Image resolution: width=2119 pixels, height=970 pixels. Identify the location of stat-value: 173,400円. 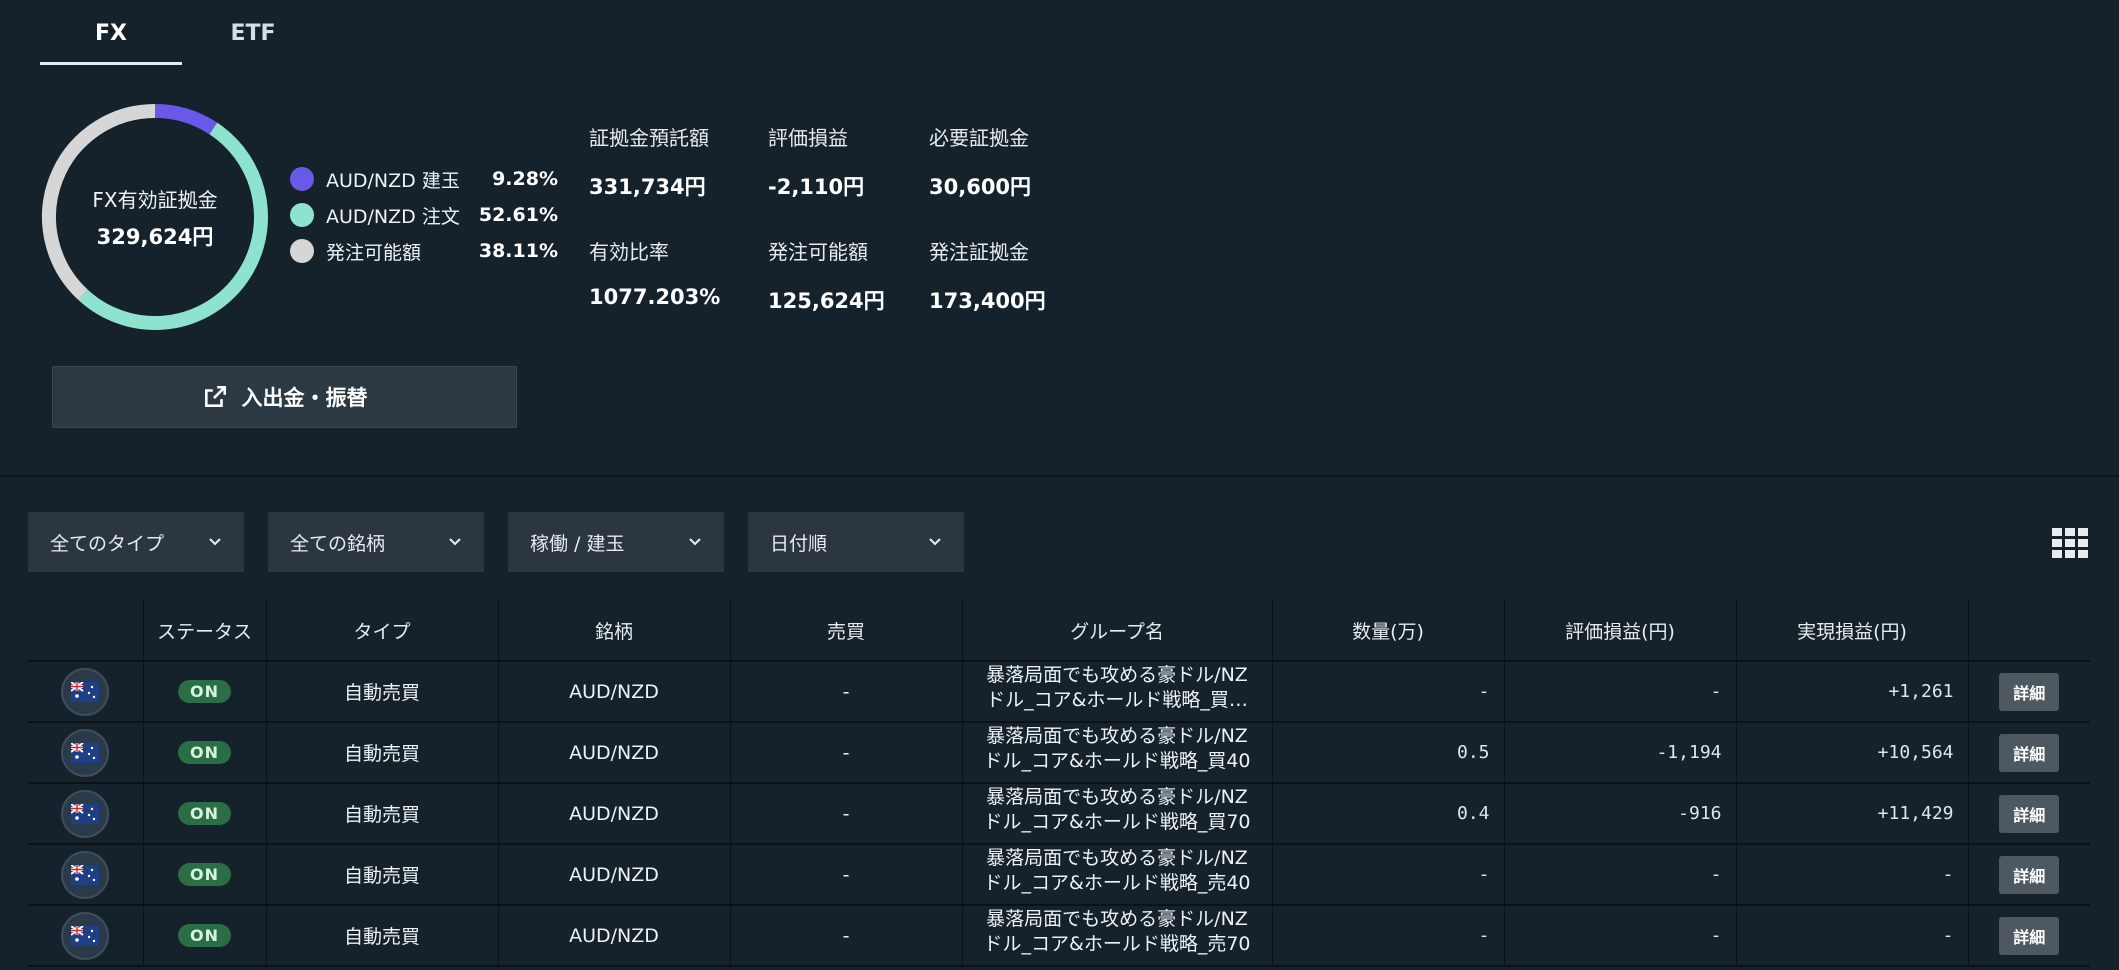
(987, 301).